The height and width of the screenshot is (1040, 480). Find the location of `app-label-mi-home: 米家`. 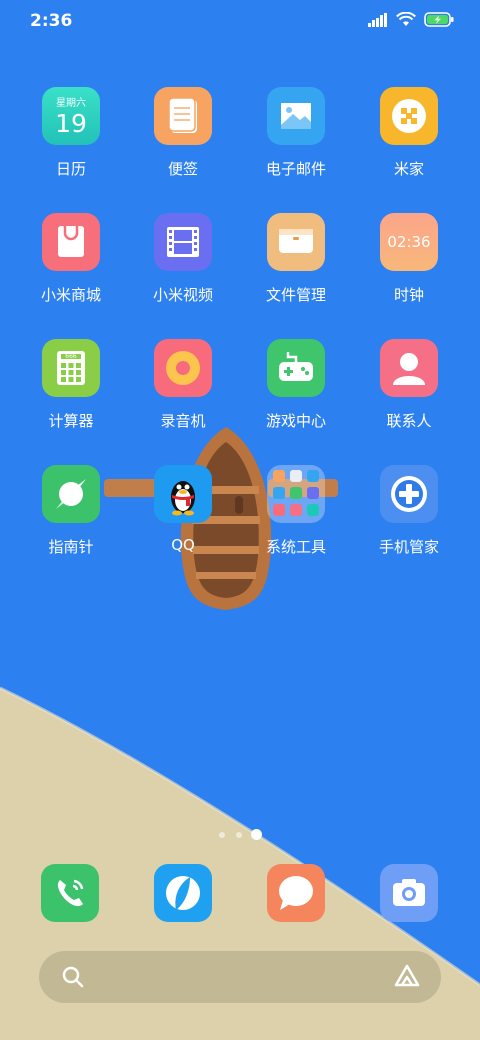

app-label-mi-home: 米家 is located at coordinates (408, 169).